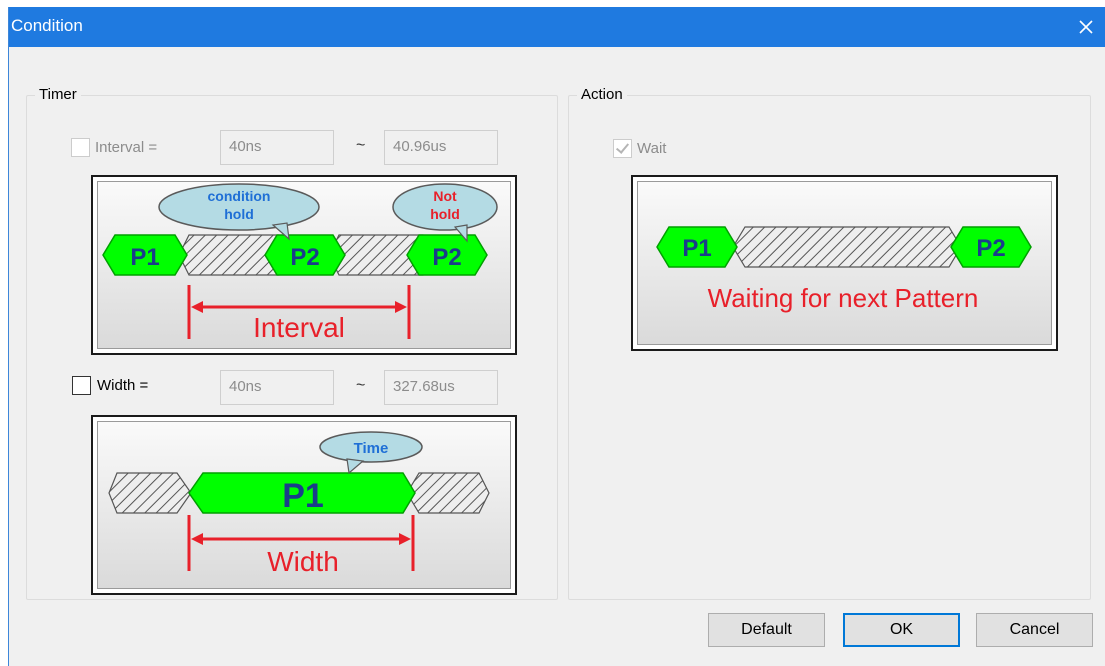 This screenshot has width=1105, height=666. I want to click on width-label: Width =, so click(123, 385).